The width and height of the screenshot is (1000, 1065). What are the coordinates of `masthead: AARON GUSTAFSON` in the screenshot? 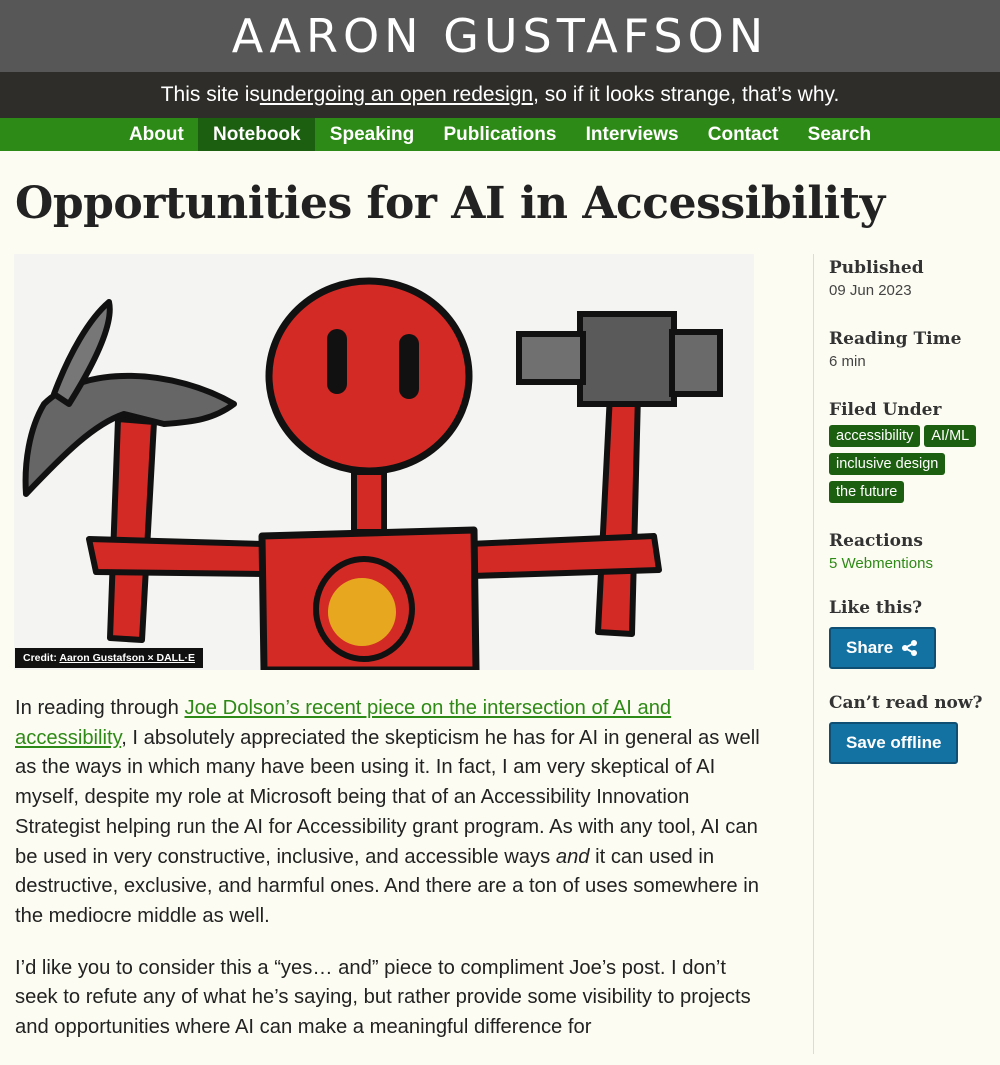 It's located at (500, 36).